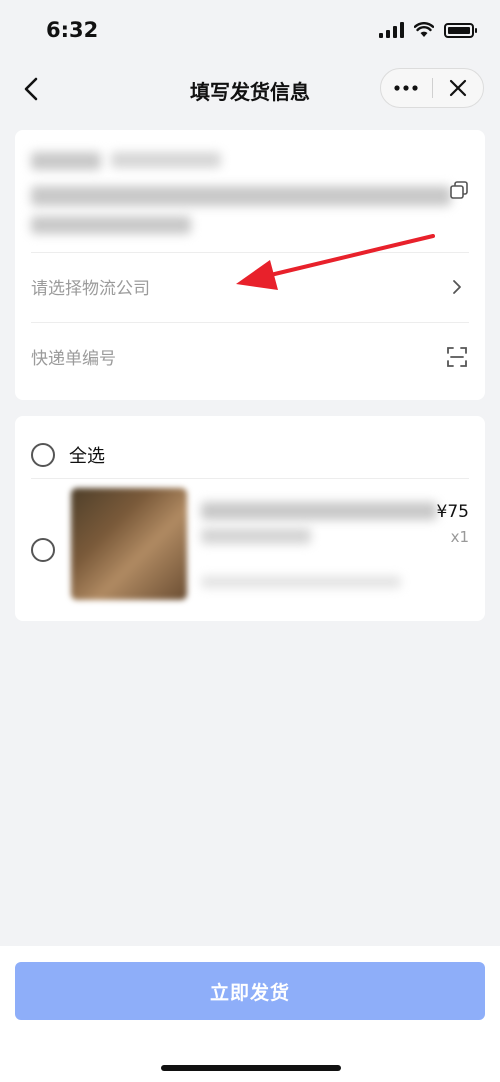  Describe the element at coordinates (424, 29) in the screenshot. I see `wifi-icon` at that location.